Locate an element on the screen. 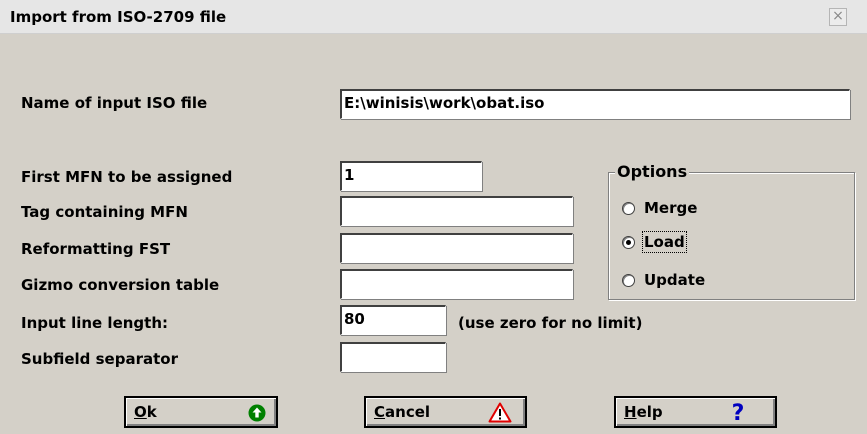  load-radio: Load is located at coordinates (654, 242).